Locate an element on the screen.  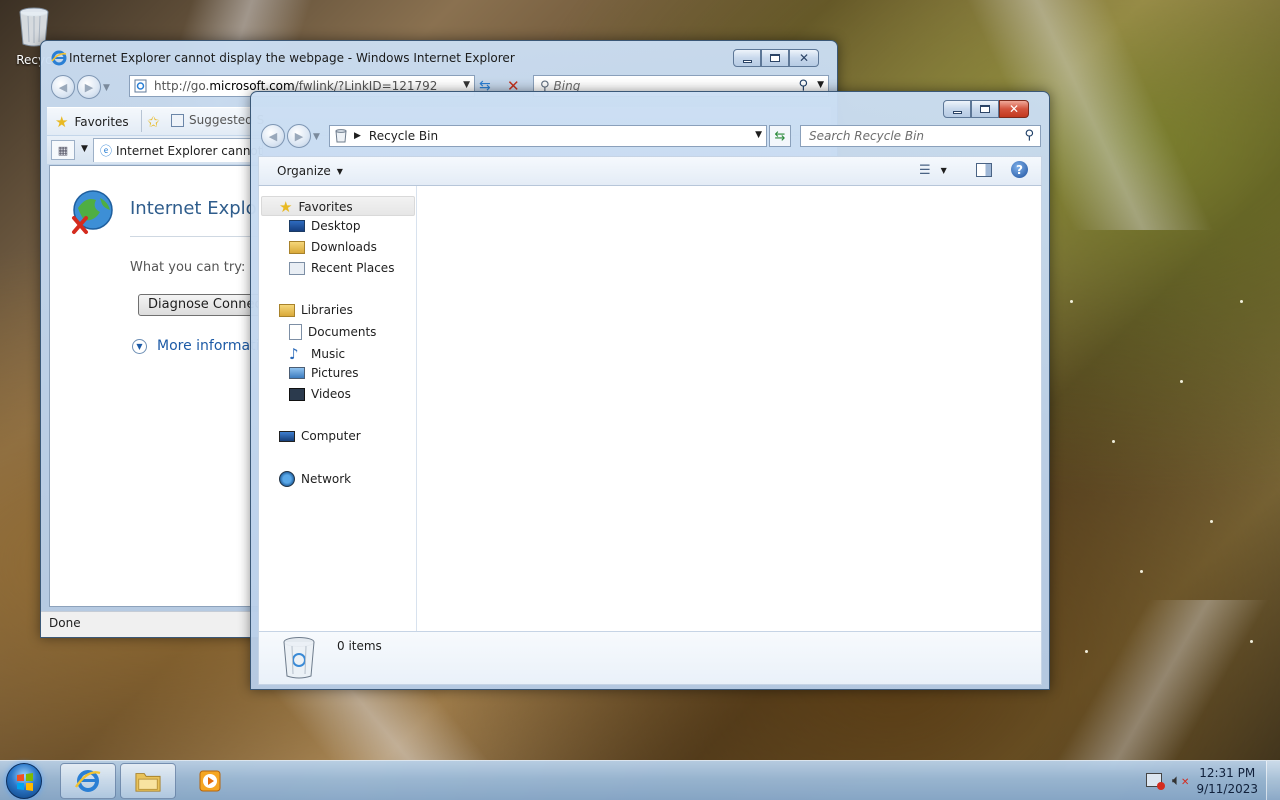
desktop-icon is located at coordinates (297, 226).